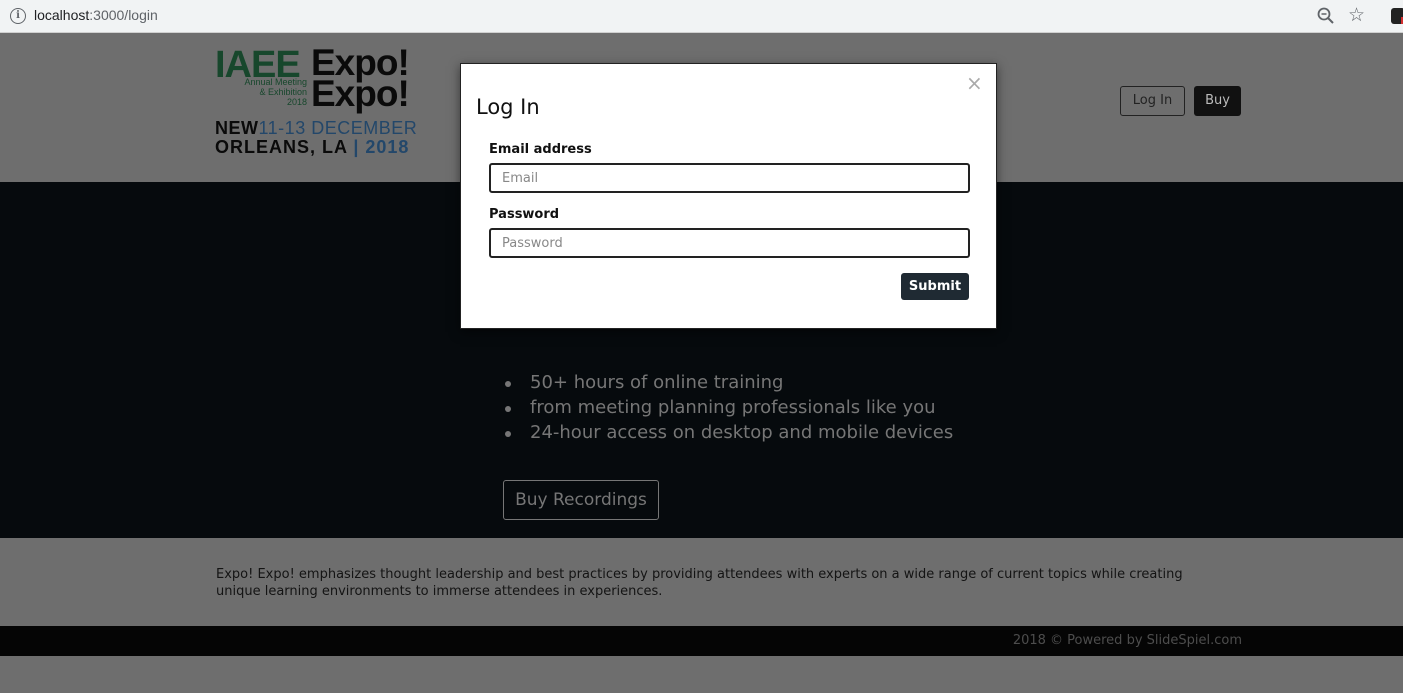 Image resolution: width=1403 pixels, height=693 pixels. What do you see at coordinates (338, 128) in the screenshot?
I see `logo-dates: 11-13 DECEMBER` at bounding box center [338, 128].